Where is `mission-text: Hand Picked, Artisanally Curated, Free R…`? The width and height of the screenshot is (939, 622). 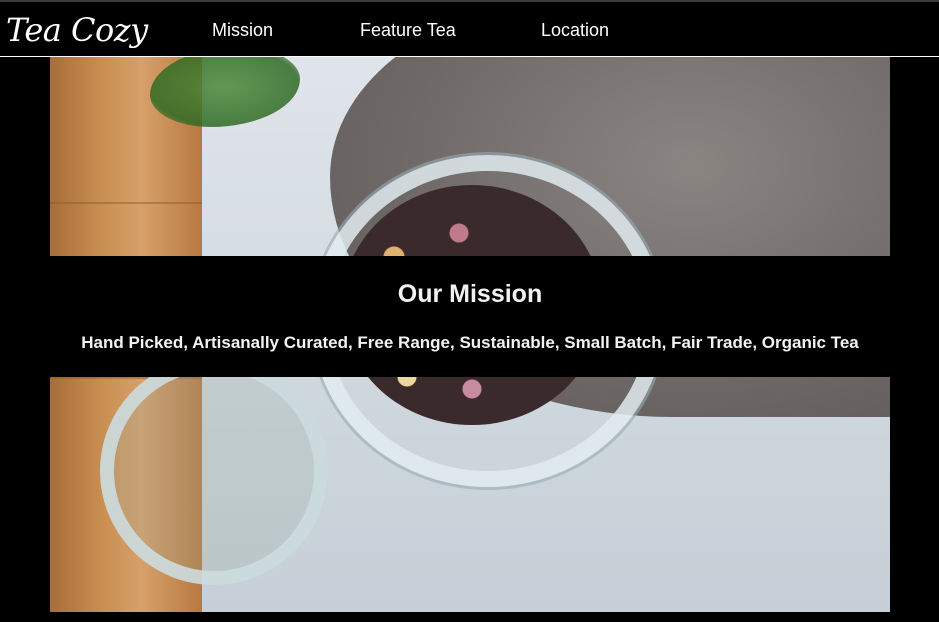
mission-text: Hand Picked, Artisanally Curated, Free R… is located at coordinates (470, 342).